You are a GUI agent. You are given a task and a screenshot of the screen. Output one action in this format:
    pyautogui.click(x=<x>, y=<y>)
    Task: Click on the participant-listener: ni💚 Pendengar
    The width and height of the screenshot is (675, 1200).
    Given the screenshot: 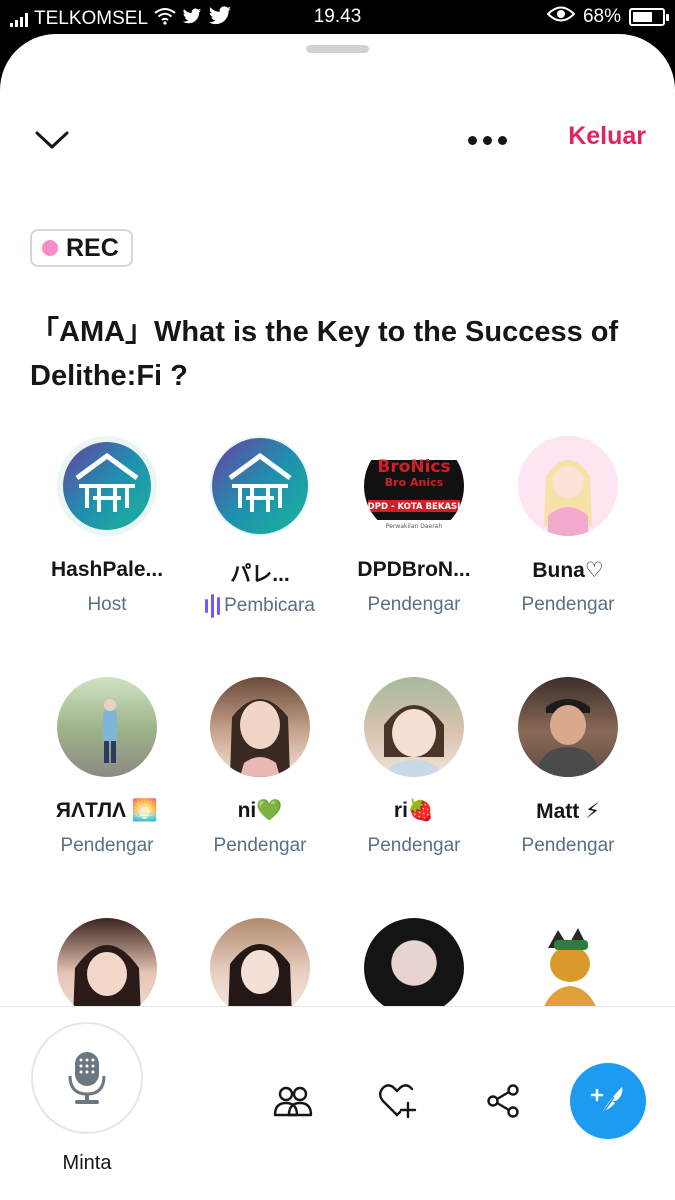 What is the action you would take?
    pyautogui.click(x=260, y=767)
    